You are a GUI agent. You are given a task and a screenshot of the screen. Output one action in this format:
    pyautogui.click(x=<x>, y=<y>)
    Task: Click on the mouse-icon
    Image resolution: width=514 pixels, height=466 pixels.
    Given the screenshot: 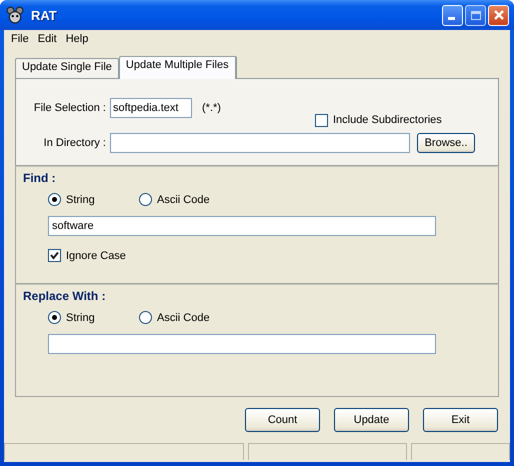 What is the action you would take?
    pyautogui.click(x=15, y=15)
    